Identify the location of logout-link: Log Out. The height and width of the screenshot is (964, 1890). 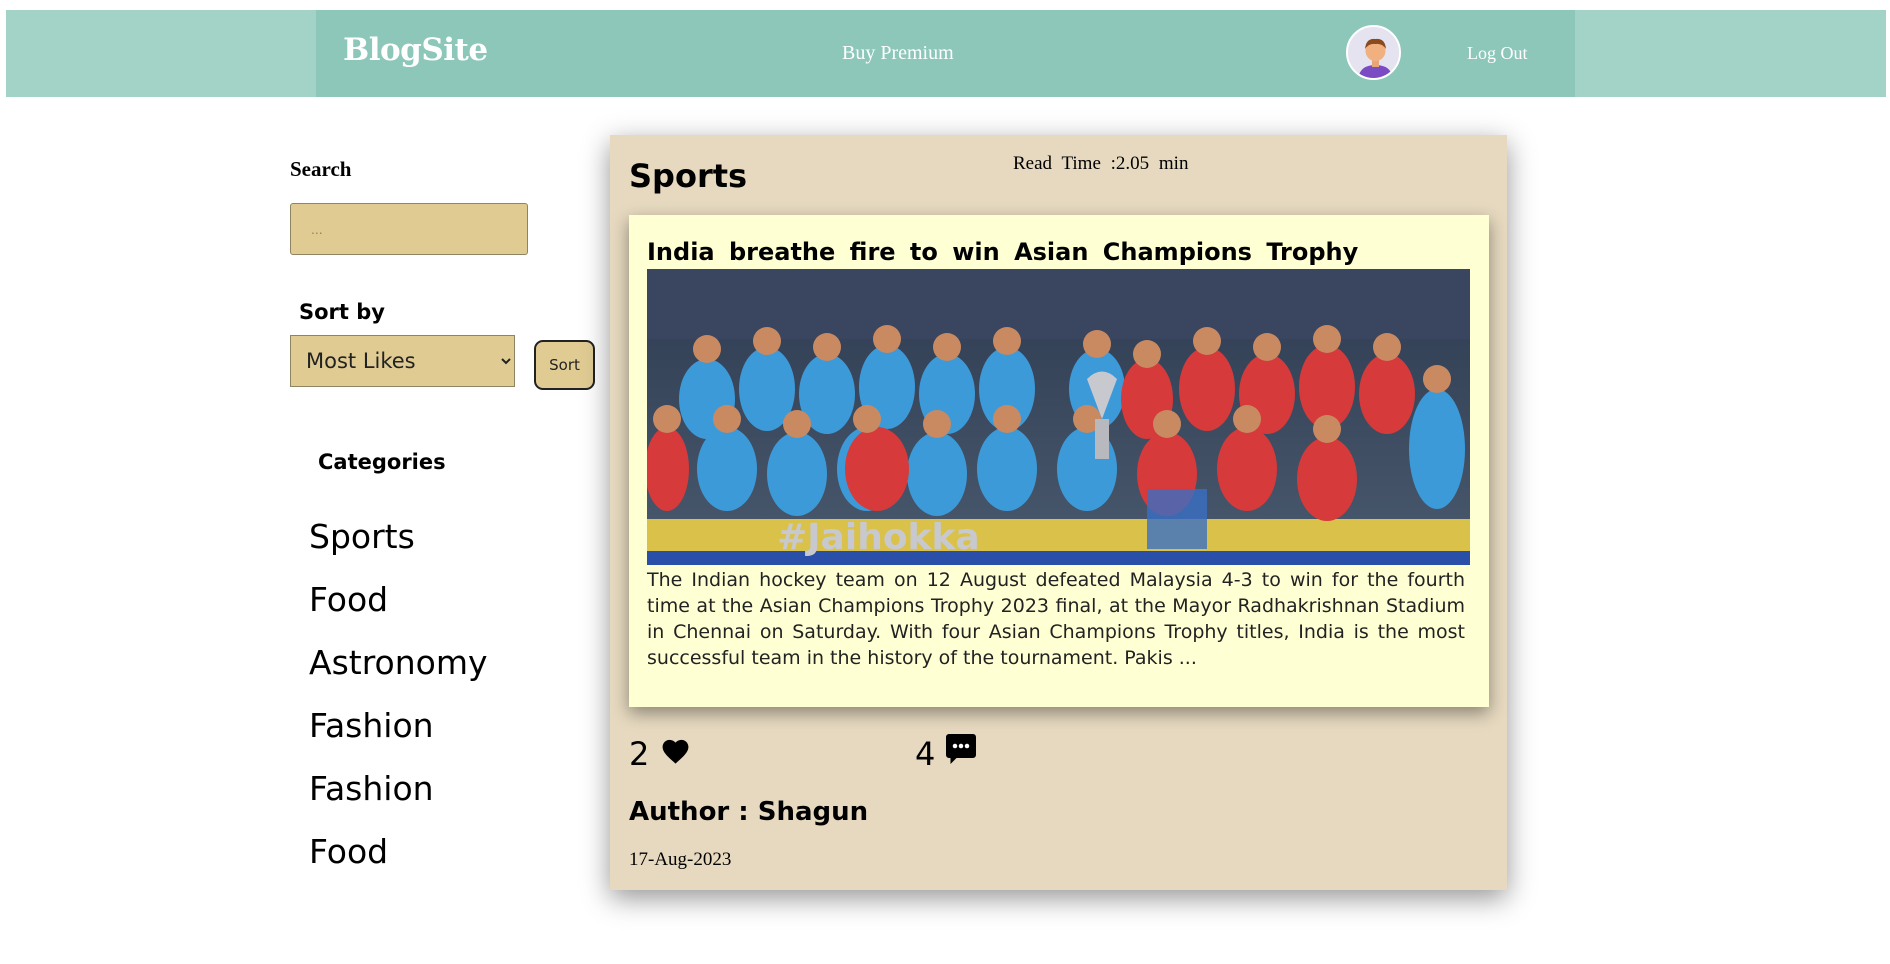
(1497, 53).